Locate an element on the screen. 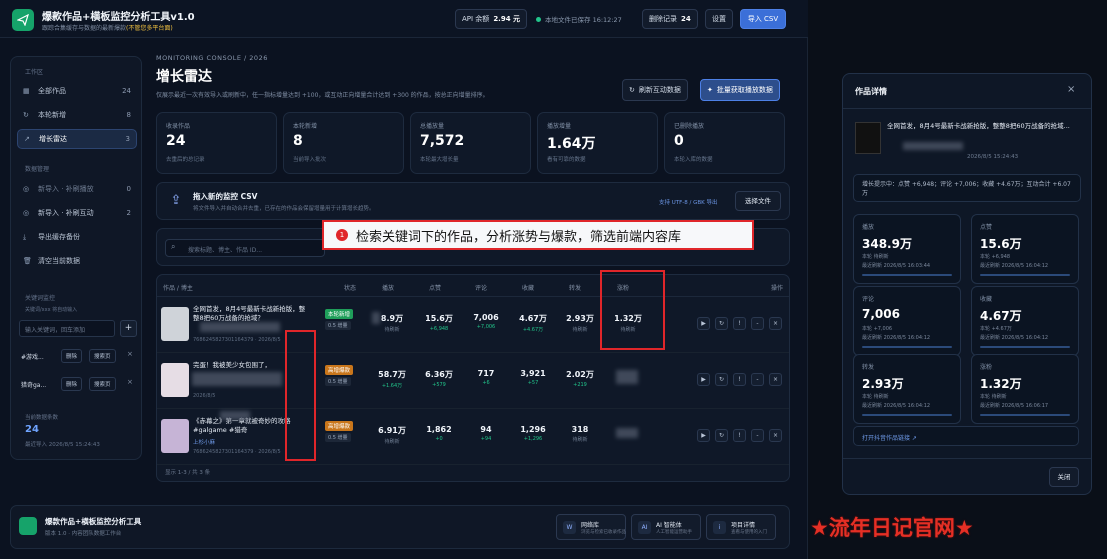  batch-fetch-button: ✦ 批量获取播放数据 is located at coordinates (740, 90).